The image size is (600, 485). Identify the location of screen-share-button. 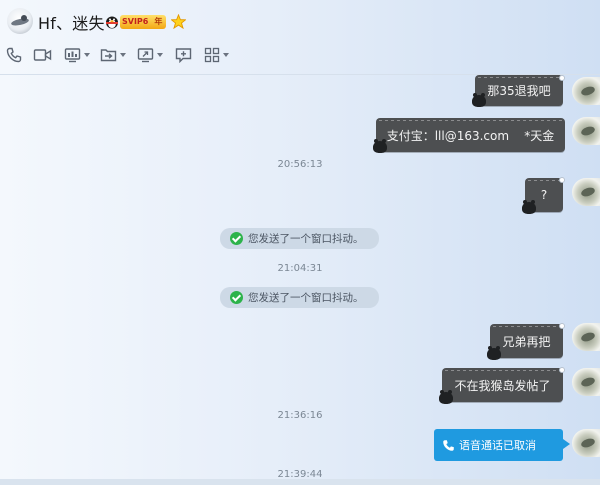
(150, 55).